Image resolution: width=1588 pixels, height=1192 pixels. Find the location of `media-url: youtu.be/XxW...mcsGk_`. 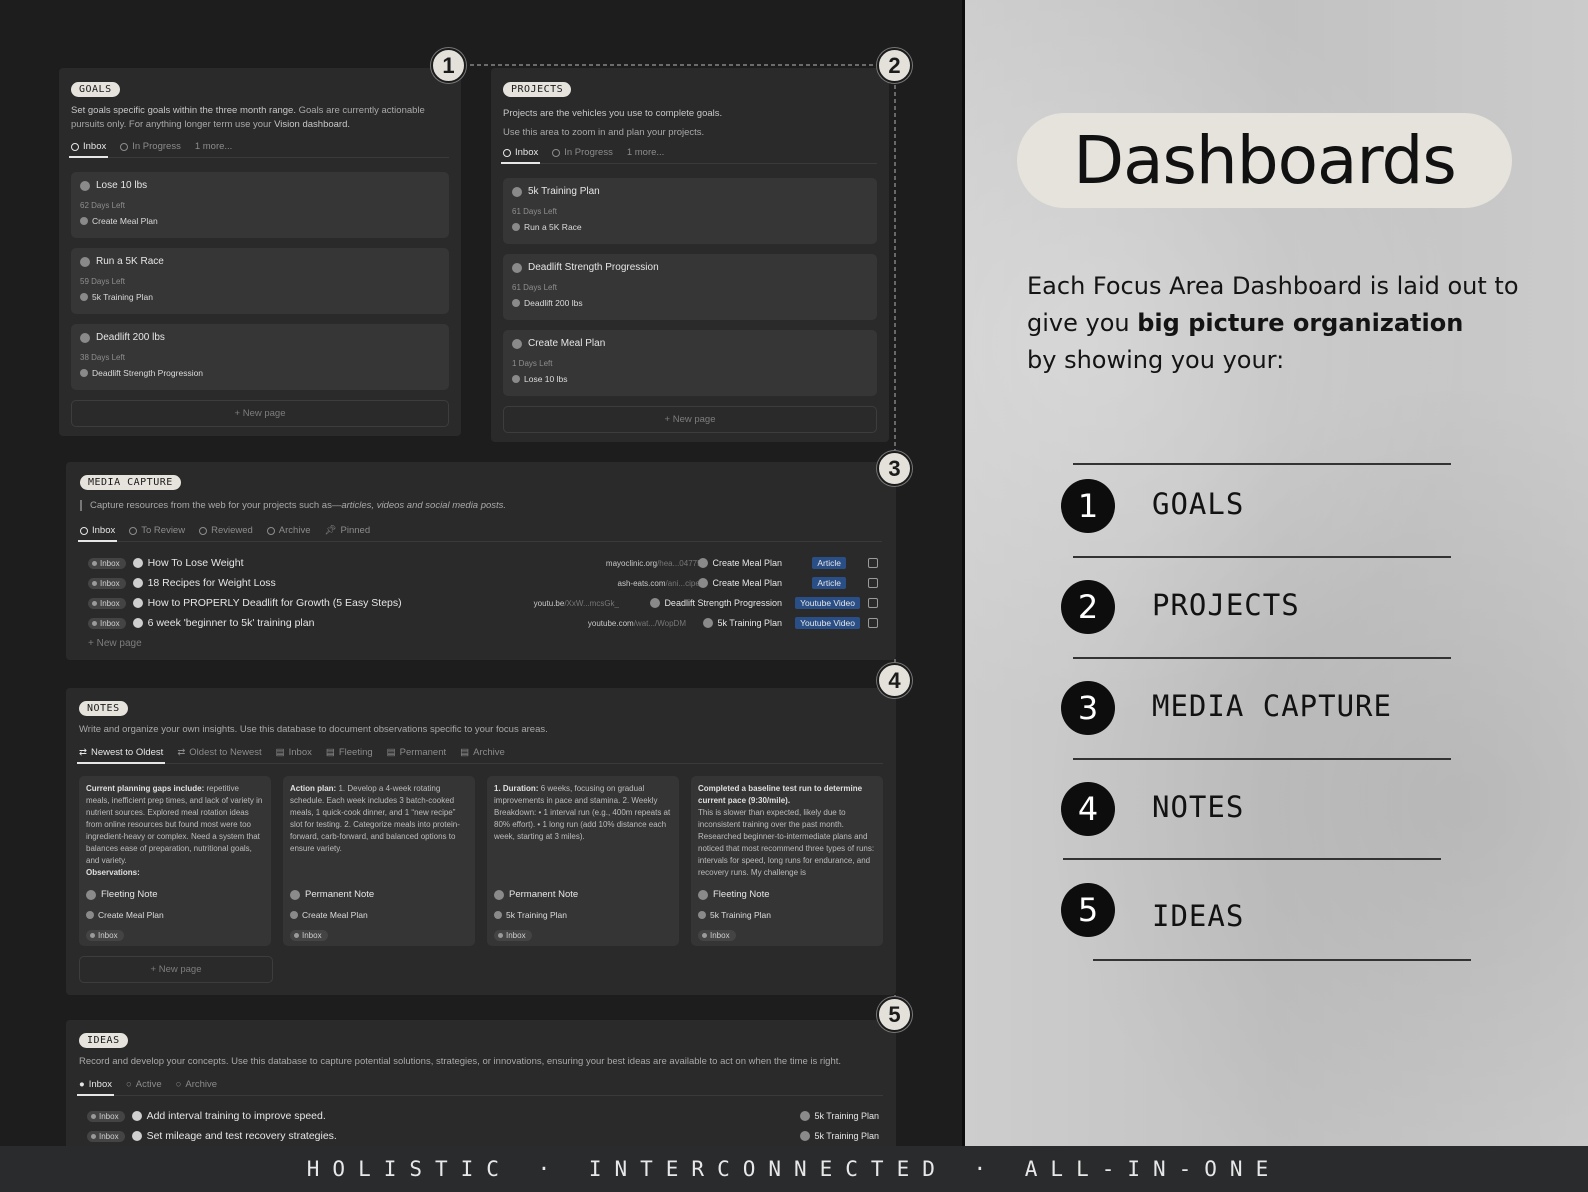

media-url: youtu.be/XxW...mcsGk_ is located at coordinates (576, 603).